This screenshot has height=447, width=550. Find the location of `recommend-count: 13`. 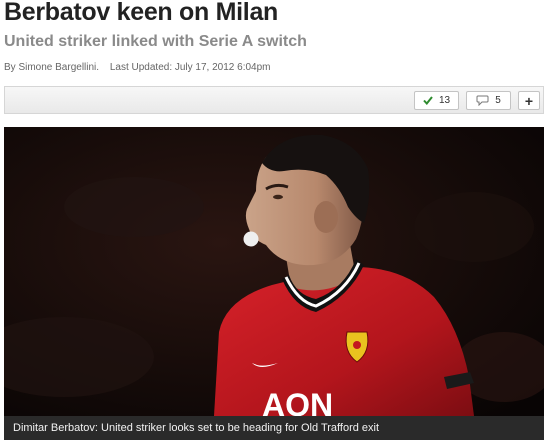

recommend-count: 13 is located at coordinates (444, 100).